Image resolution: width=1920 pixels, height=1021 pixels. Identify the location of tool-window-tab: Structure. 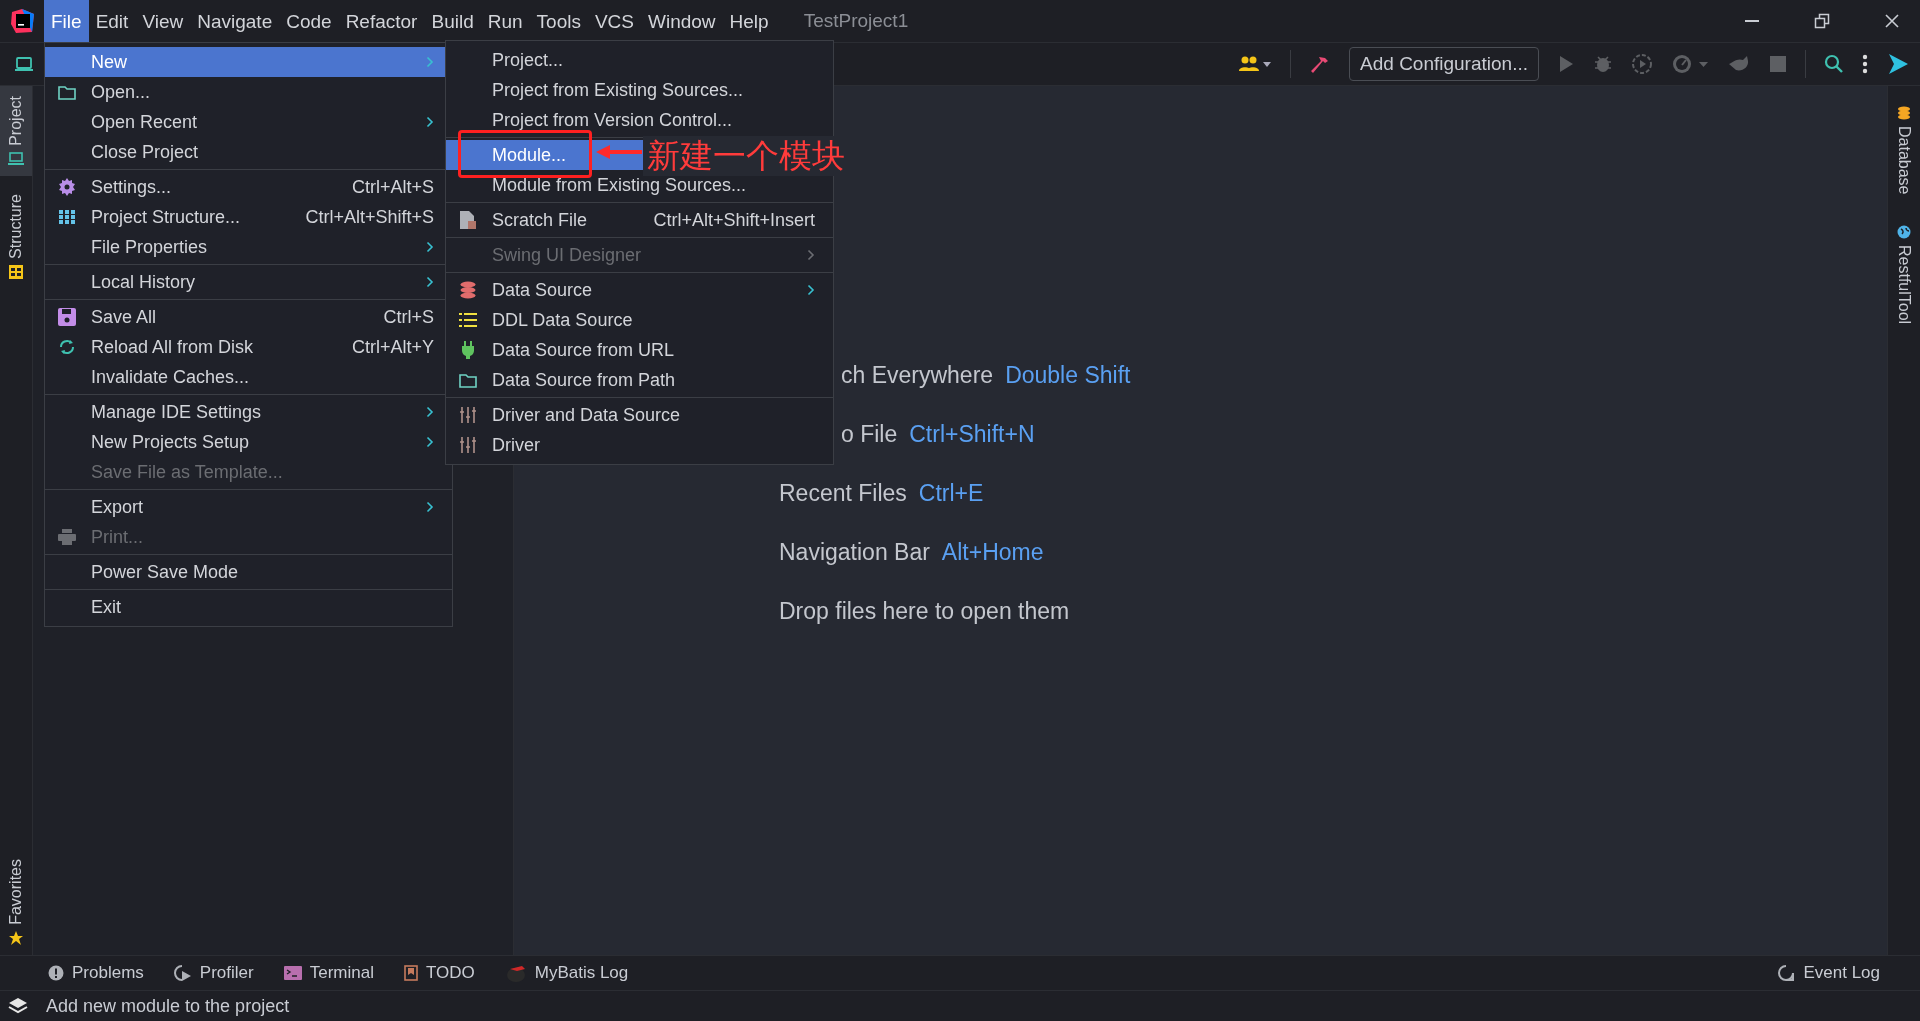
(16, 236).